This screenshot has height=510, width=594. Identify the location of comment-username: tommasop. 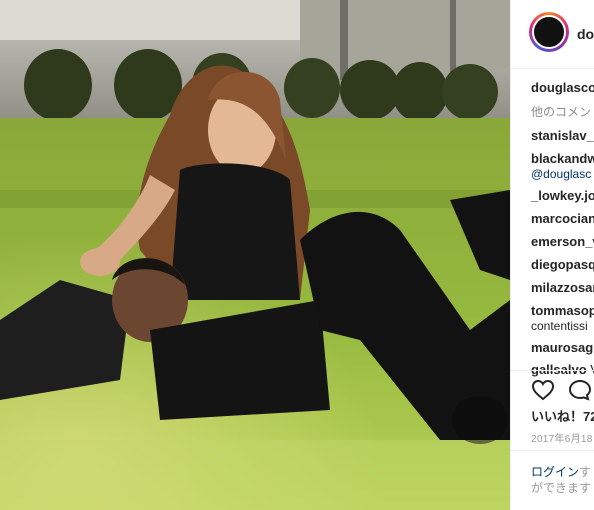
(562, 310).